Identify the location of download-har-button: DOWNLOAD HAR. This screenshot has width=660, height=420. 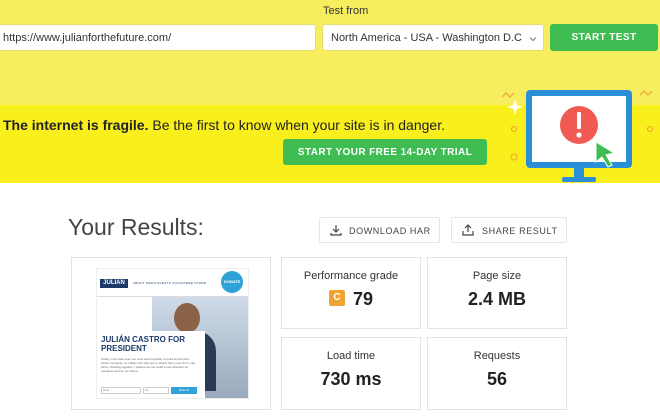
(379, 230).